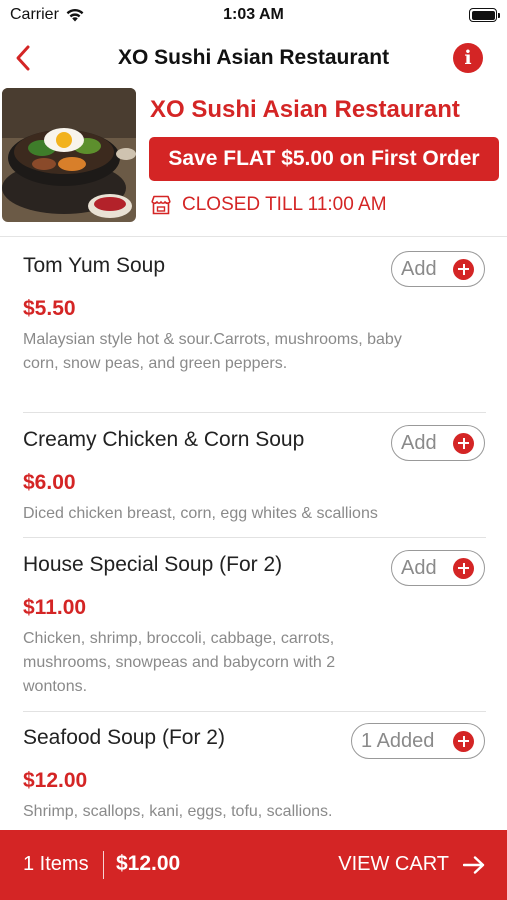  I want to click on add-button-label: 1 Added, so click(398, 740).